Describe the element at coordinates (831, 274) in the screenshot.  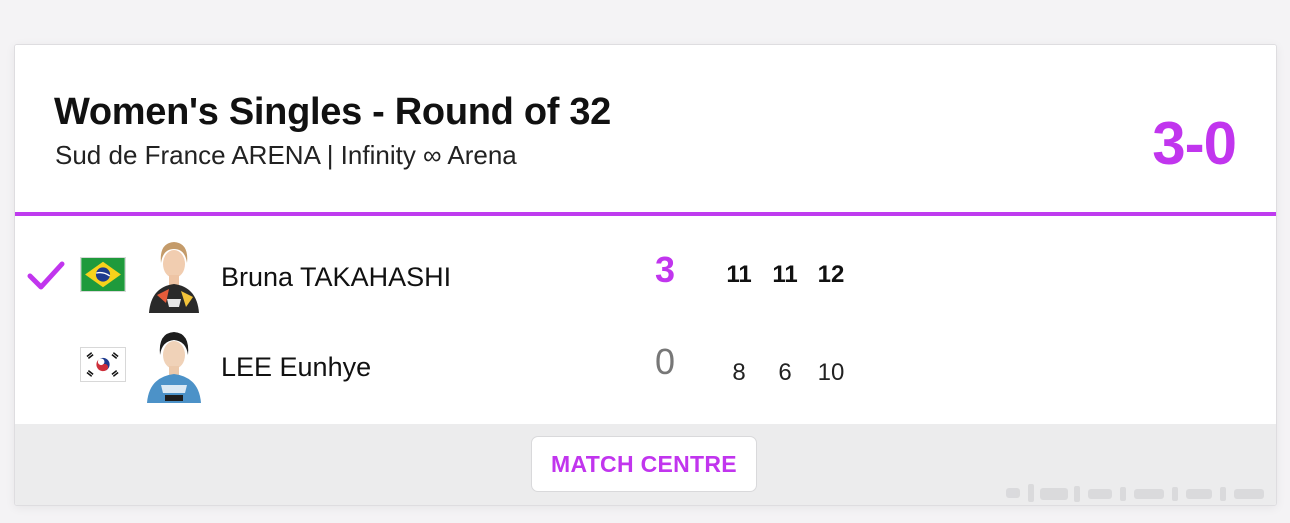
I see `game-score: 12` at that location.